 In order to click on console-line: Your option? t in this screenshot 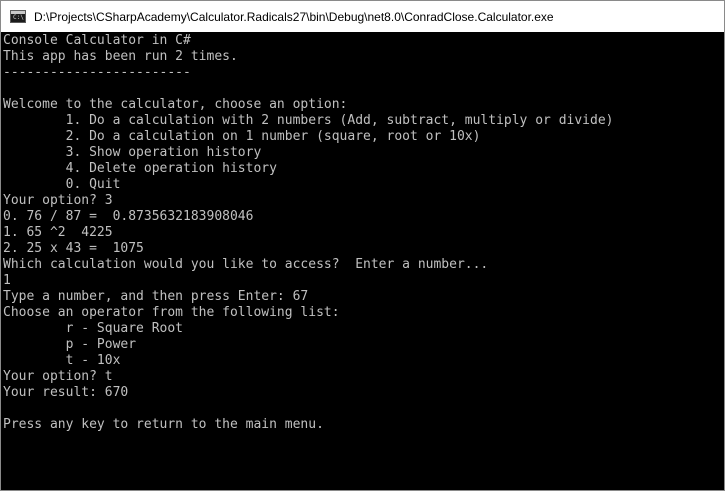, I will do `click(58, 376)`.